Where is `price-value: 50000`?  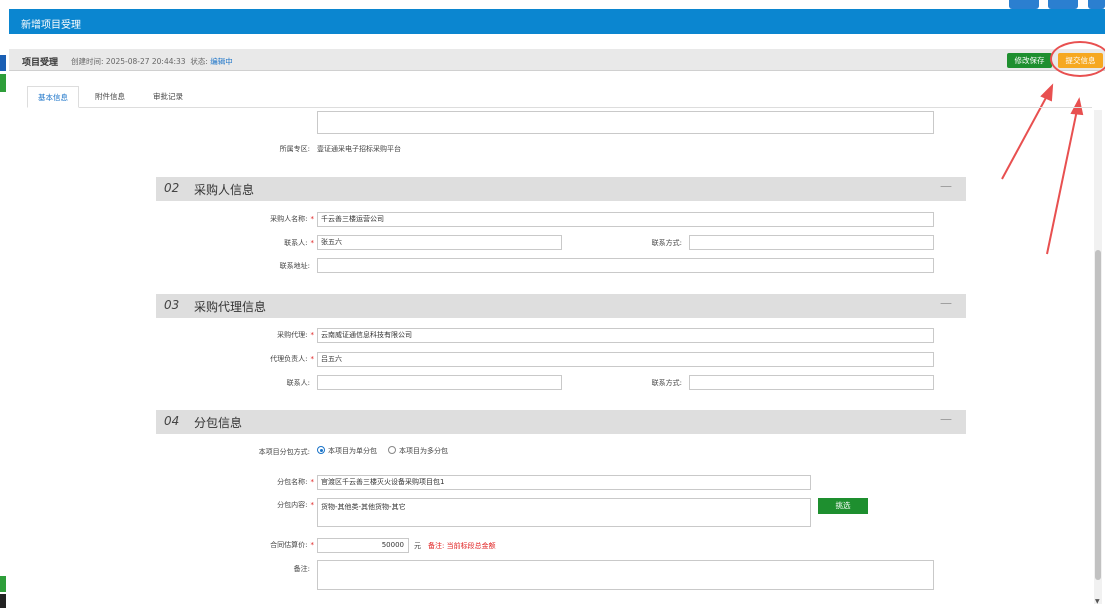
price-value: 50000 is located at coordinates (392, 545).